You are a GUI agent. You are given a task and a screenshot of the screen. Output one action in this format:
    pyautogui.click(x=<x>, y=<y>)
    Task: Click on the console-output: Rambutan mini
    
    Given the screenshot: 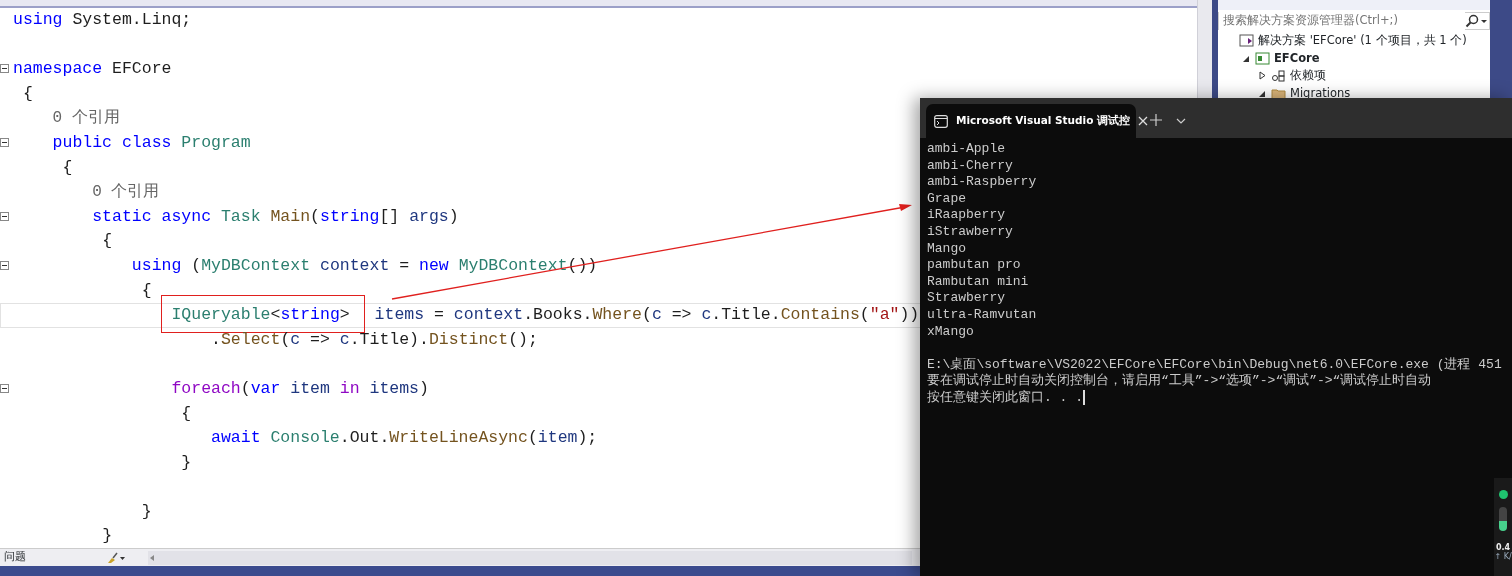 What is the action you would take?
    pyautogui.click(x=978, y=281)
    